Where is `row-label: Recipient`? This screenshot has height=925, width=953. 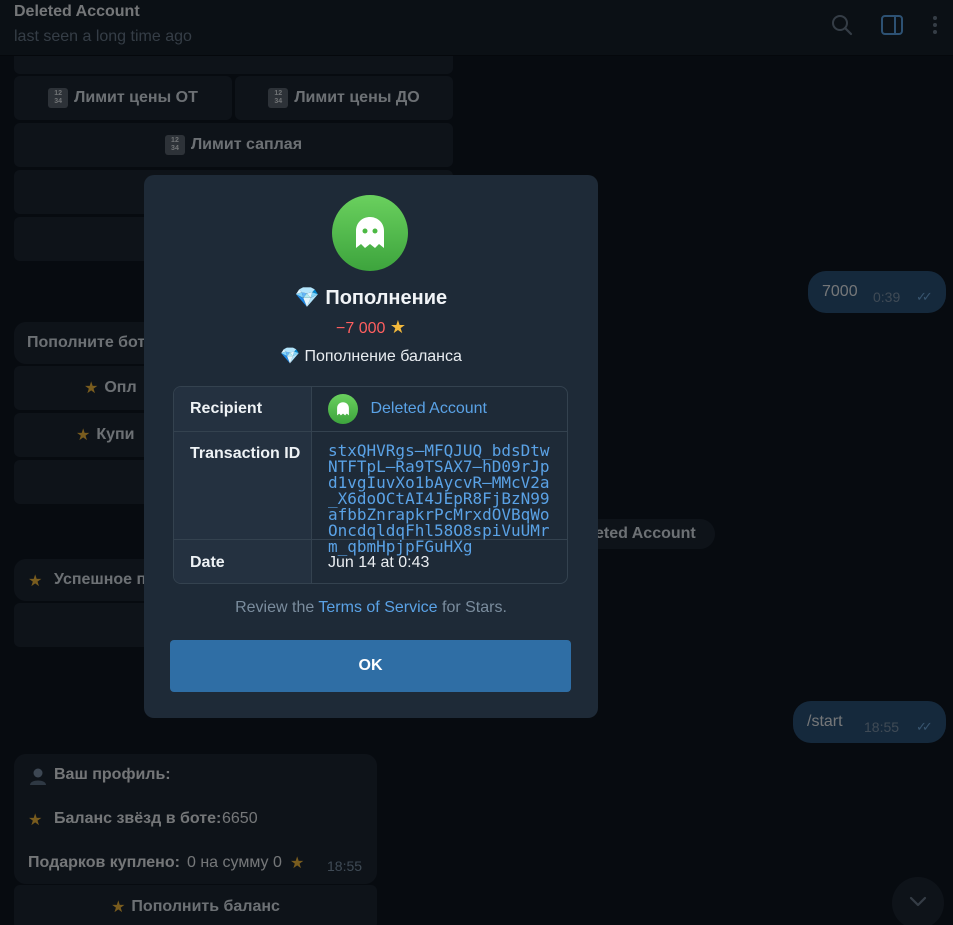
row-label: Recipient is located at coordinates (243, 409).